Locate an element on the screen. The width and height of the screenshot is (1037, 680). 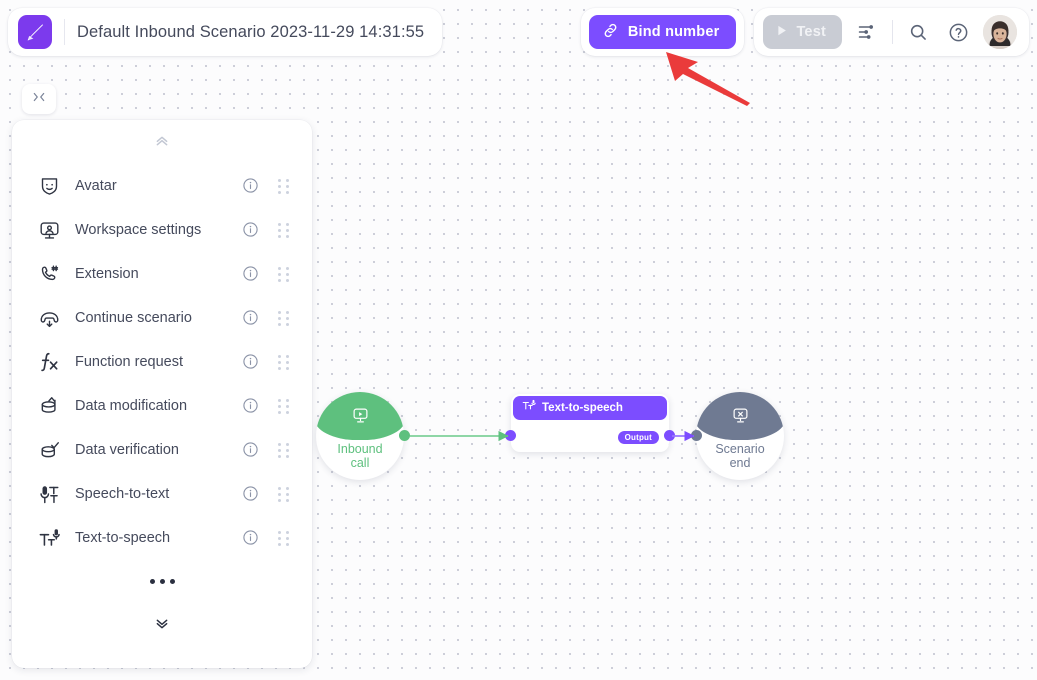
palette-item-label: Extension is located at coordinates (107, 274).